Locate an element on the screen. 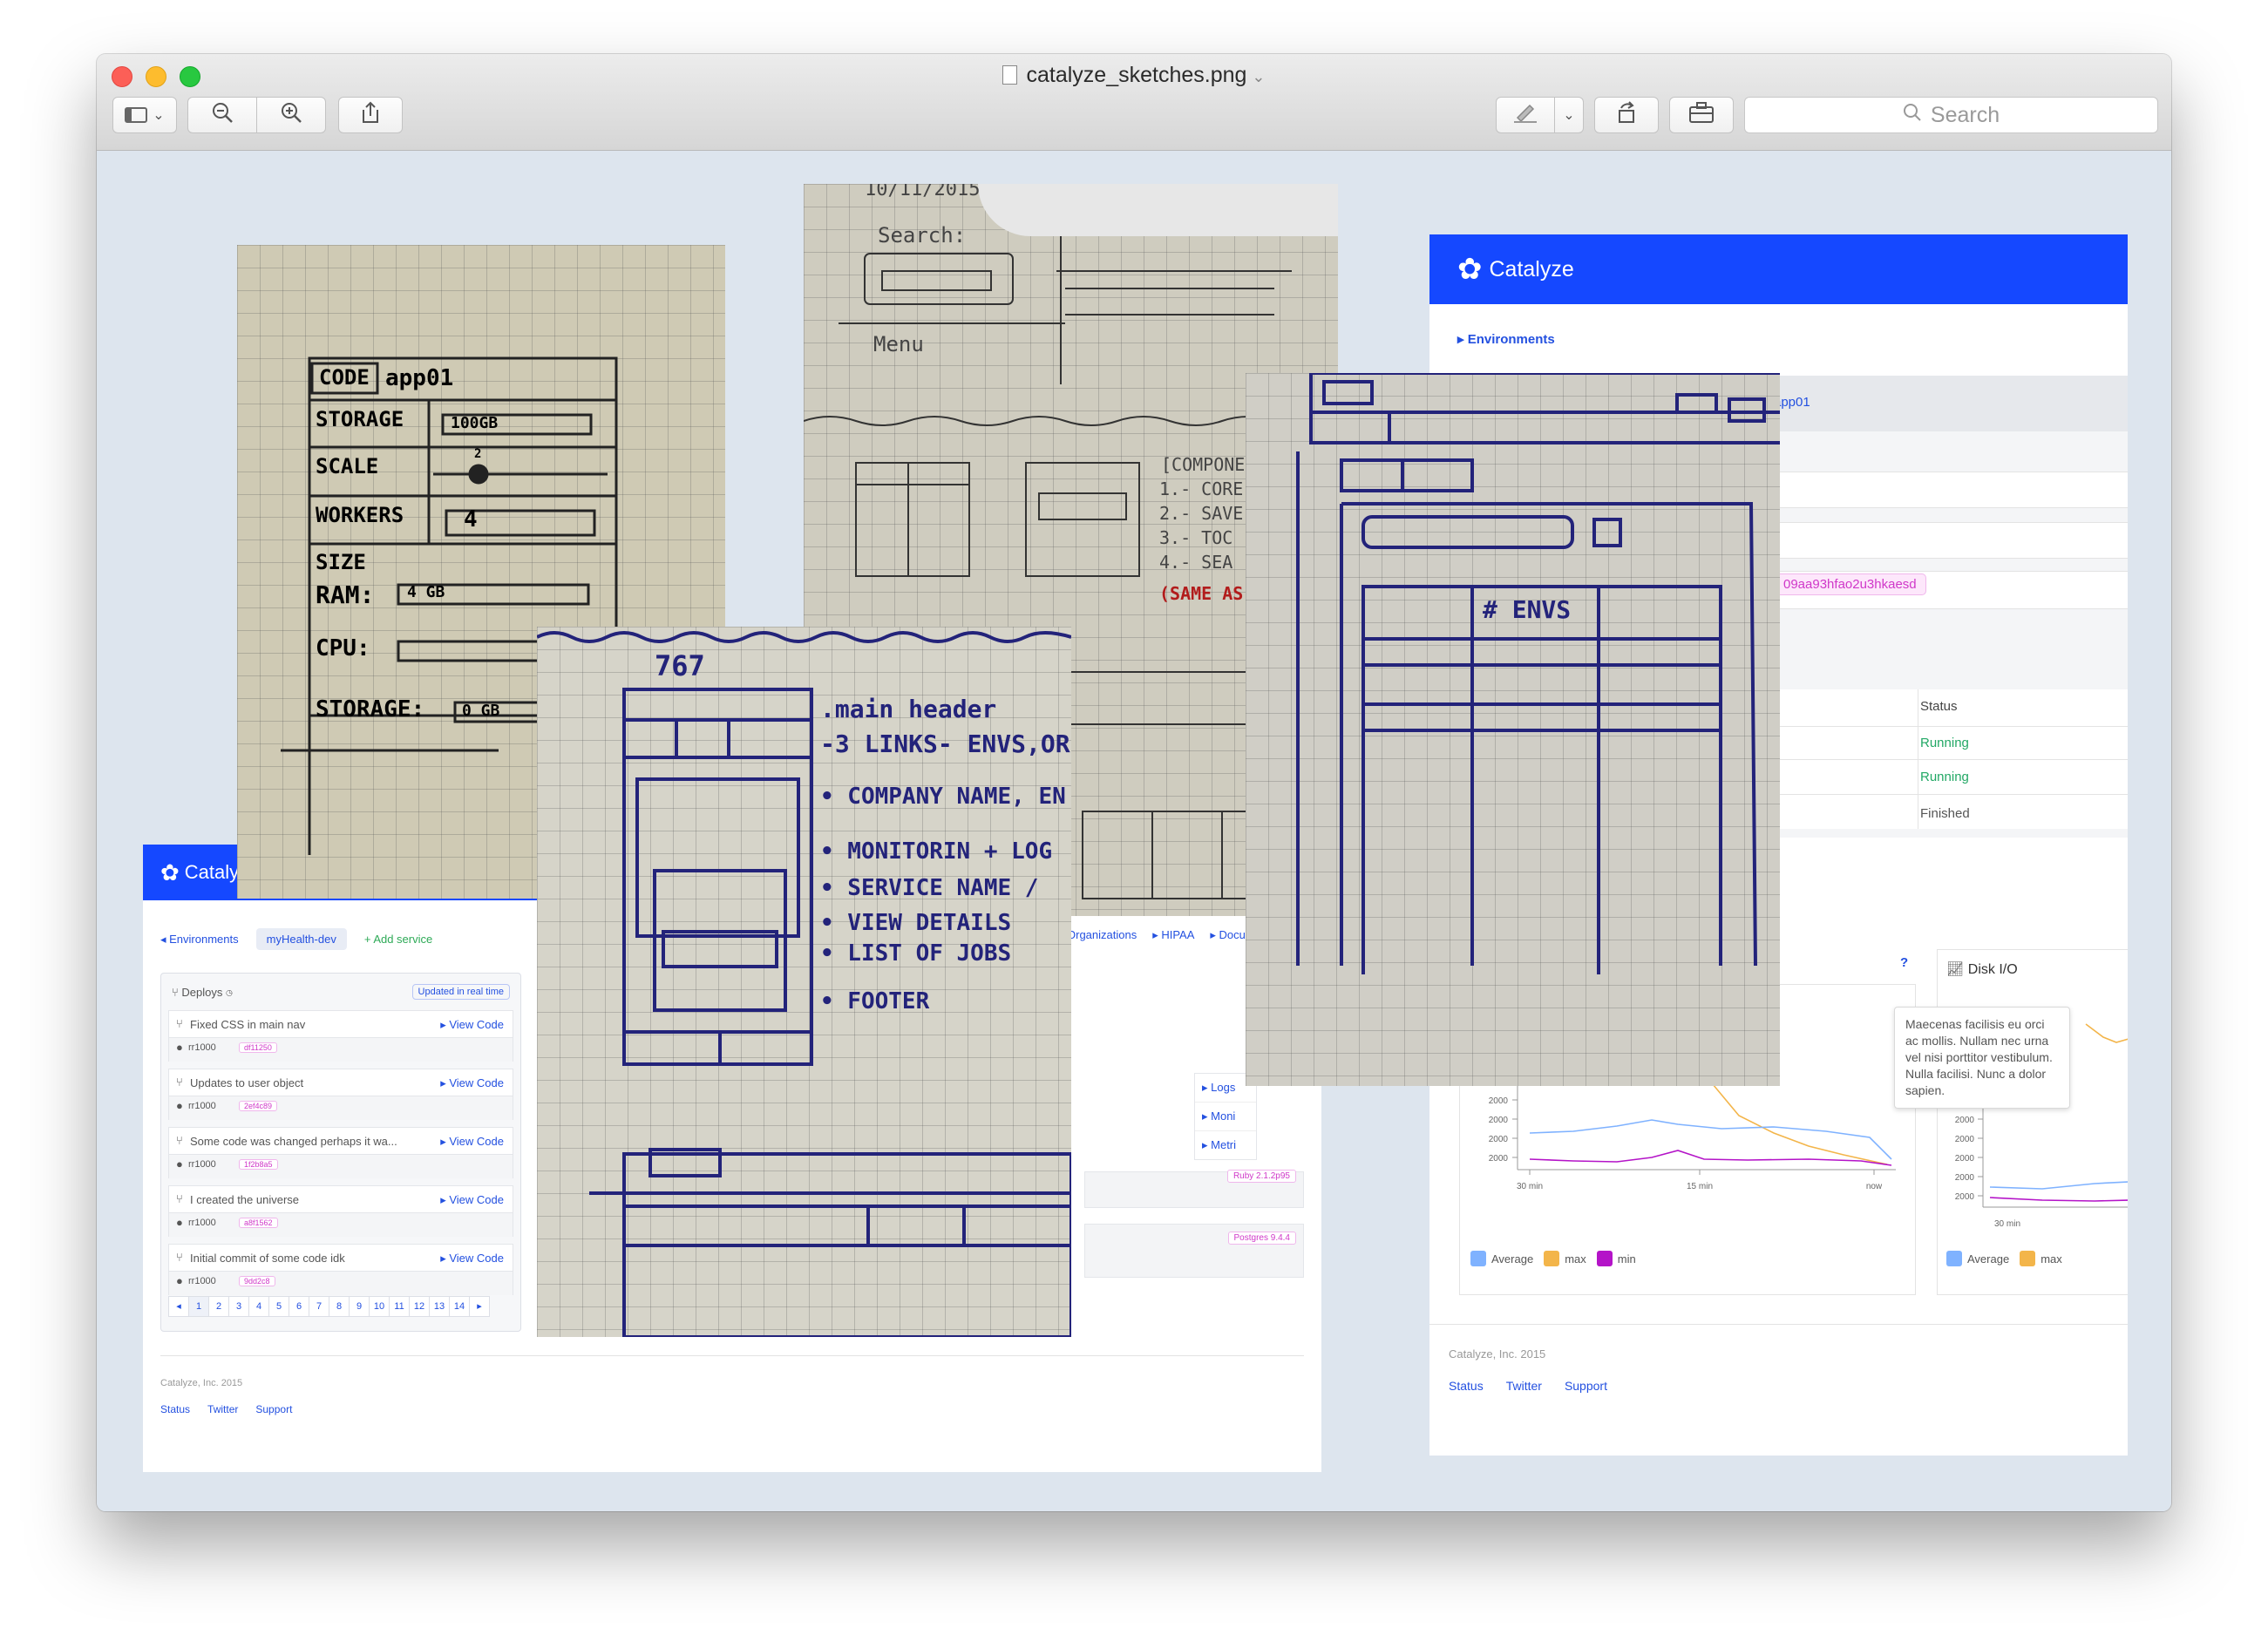  legend-swatch is located at coordinates (1954, 1258).